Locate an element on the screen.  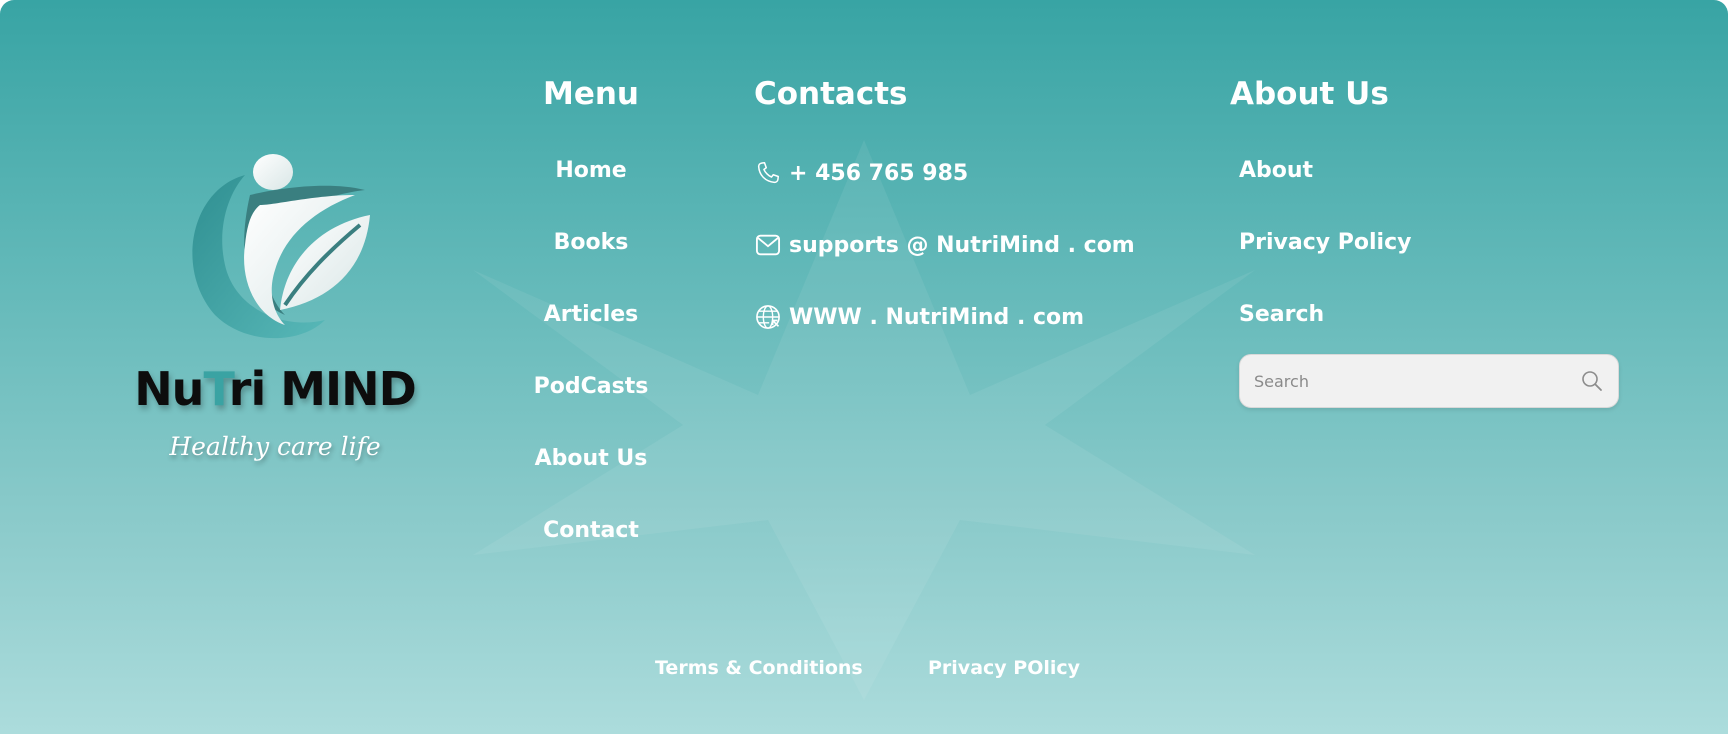
contact-phone-text: + 456 765 985 is located at coordinates (879, 173).